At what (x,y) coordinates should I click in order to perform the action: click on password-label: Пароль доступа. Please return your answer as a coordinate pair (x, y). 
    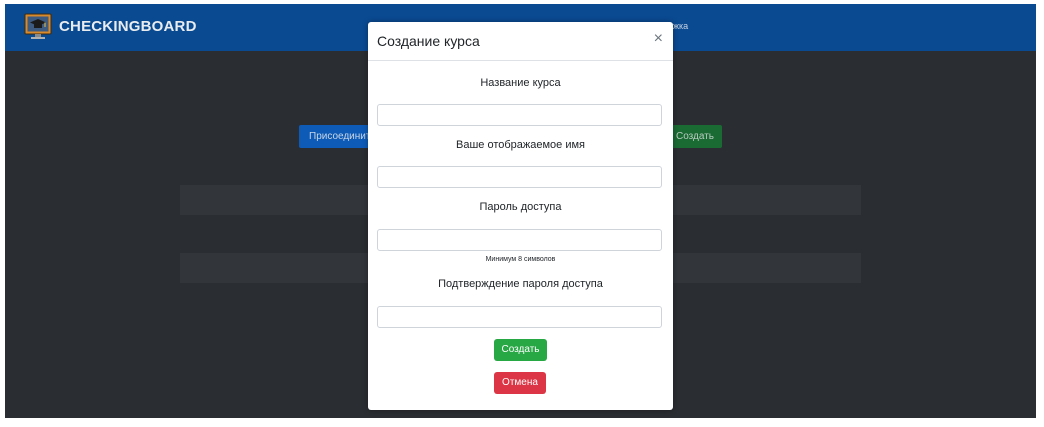
    Looking at the image, I should click on (520, 207).